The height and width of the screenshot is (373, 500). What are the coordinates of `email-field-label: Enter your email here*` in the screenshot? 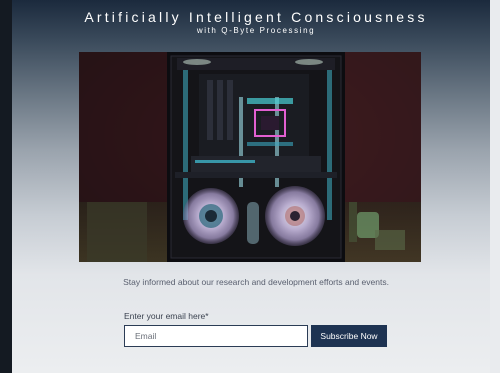 It's located at (166, 316).